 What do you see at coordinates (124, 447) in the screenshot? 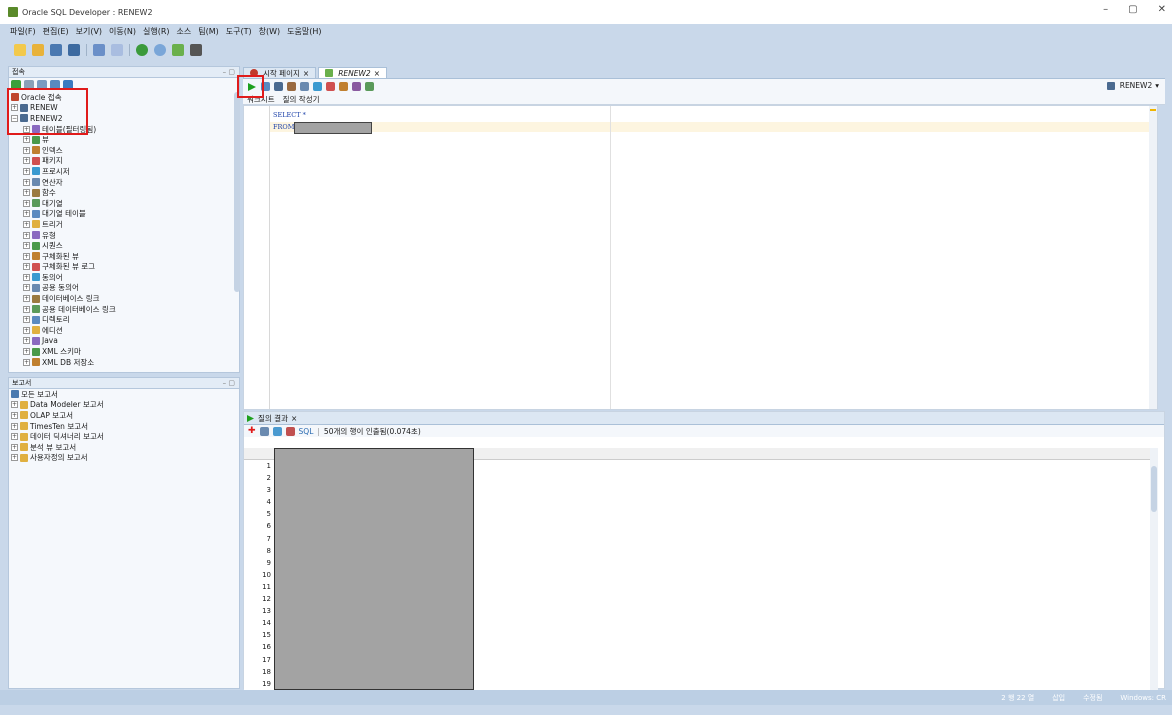
I see `reports-item: + 분석 뷰 보고서` at bounding box center [124, 447].